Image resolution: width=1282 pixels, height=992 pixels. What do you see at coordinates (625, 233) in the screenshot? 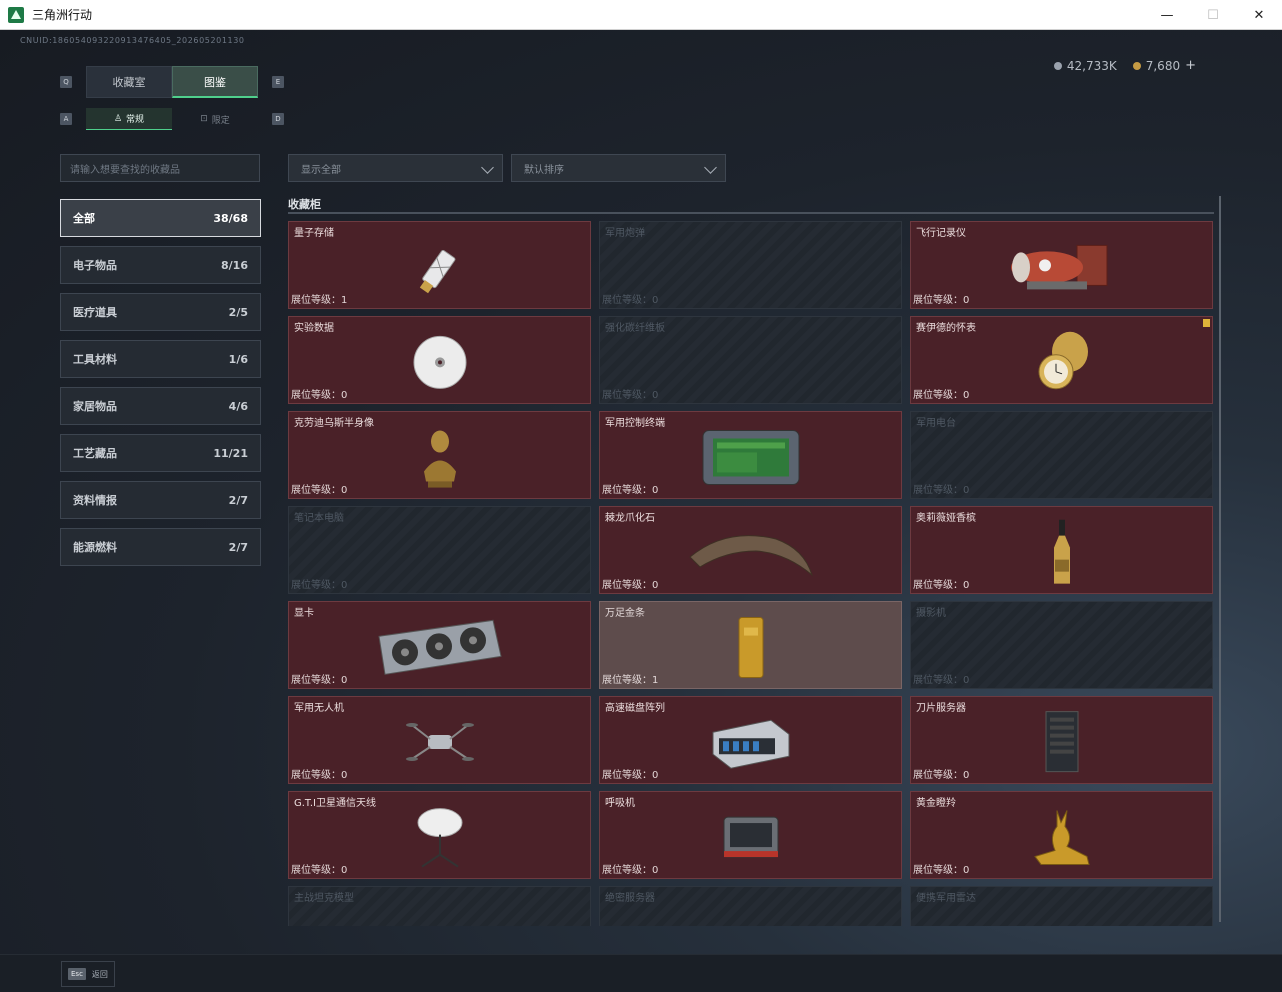
I see `card-title: 军用炮弹` at bounding box center [625, 233].